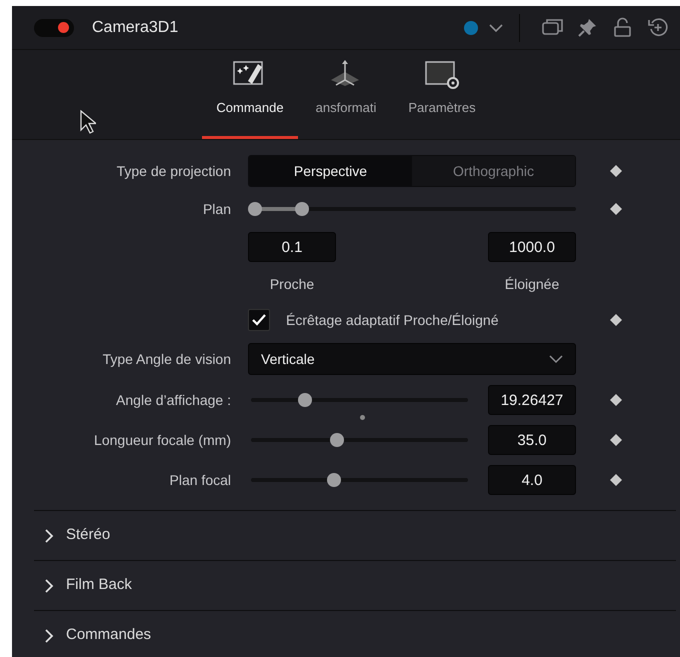 Image resolution: width=680 pixels, height=657 pixels. I want to click on dropdown: Verticale, so click(412, 359).